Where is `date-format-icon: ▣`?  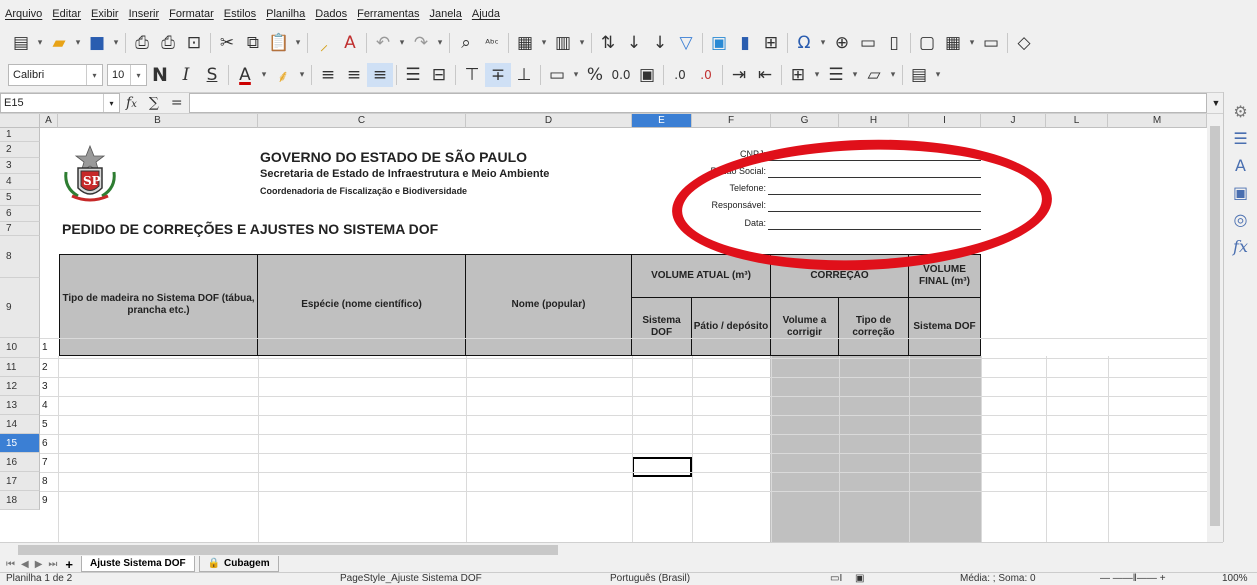
date-format-icon: ▣ is located at coordinates (647, 75).